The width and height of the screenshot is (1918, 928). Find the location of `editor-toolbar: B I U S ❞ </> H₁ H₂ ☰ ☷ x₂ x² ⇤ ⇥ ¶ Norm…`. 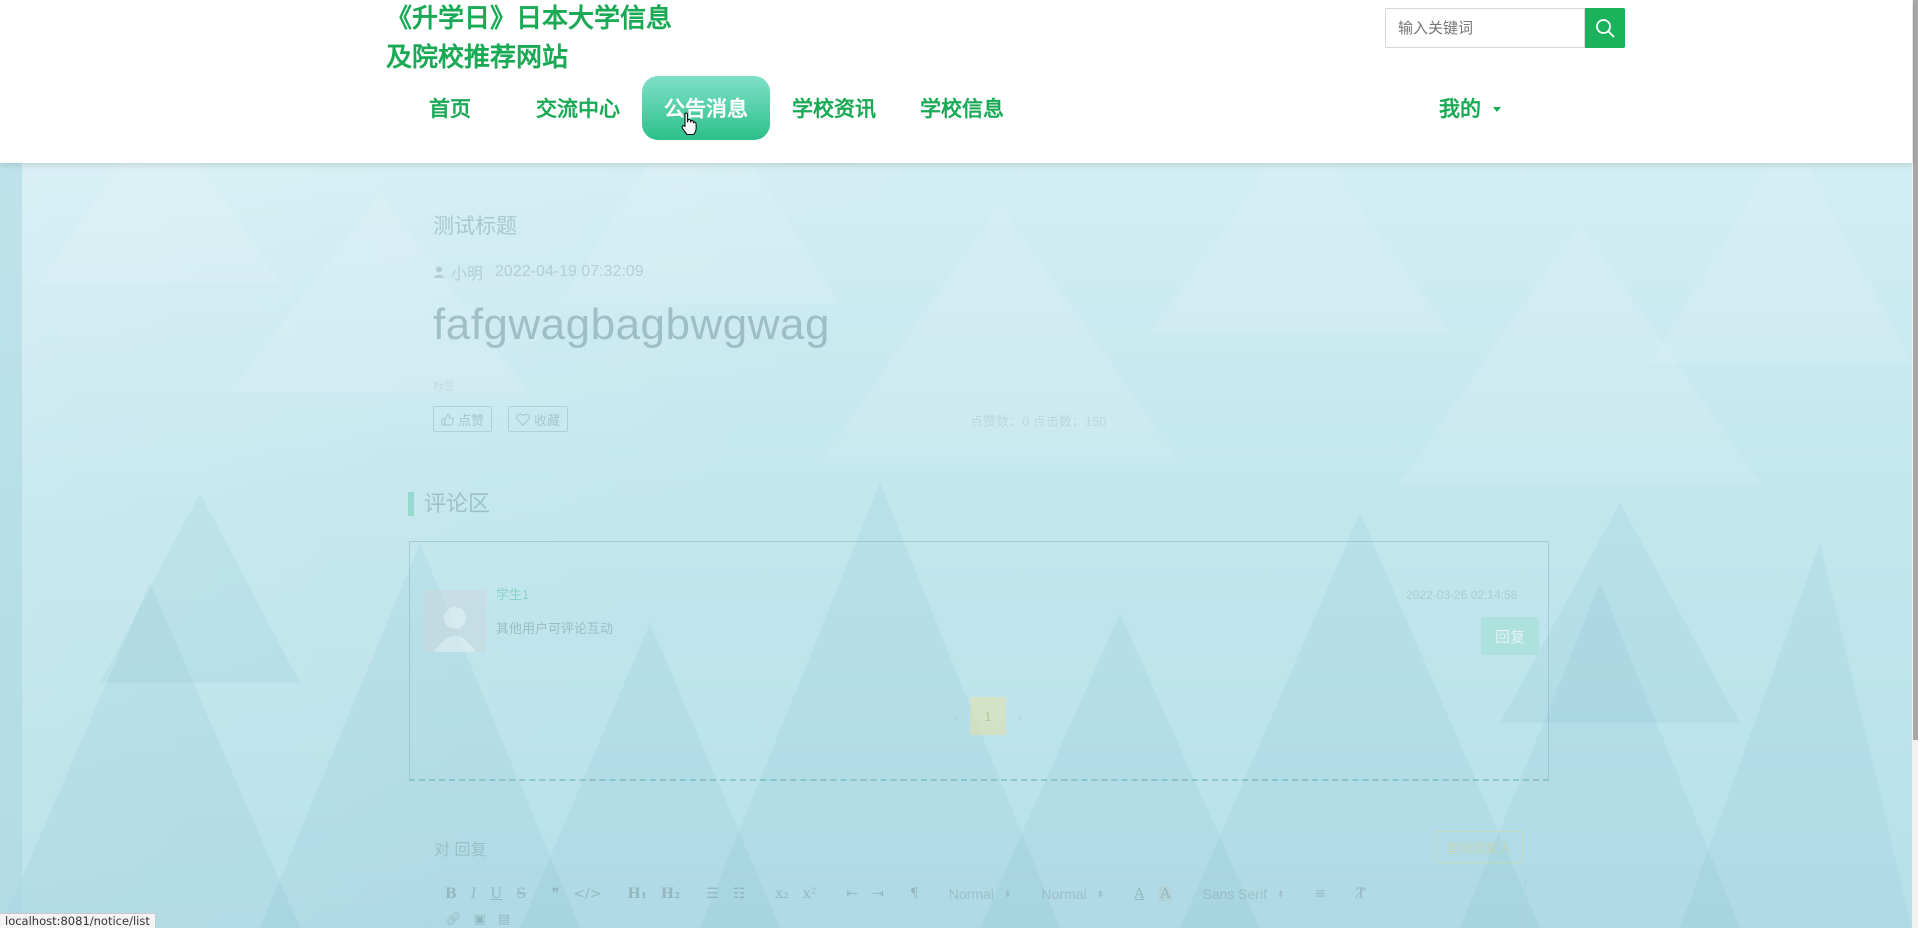

editor-toolbar: B I U S ❞ </> H₁ H₂ ☰ ☷ x₂ x² ⇤ ⇥ ¶ Norm… is located at coordinates (912, 894).